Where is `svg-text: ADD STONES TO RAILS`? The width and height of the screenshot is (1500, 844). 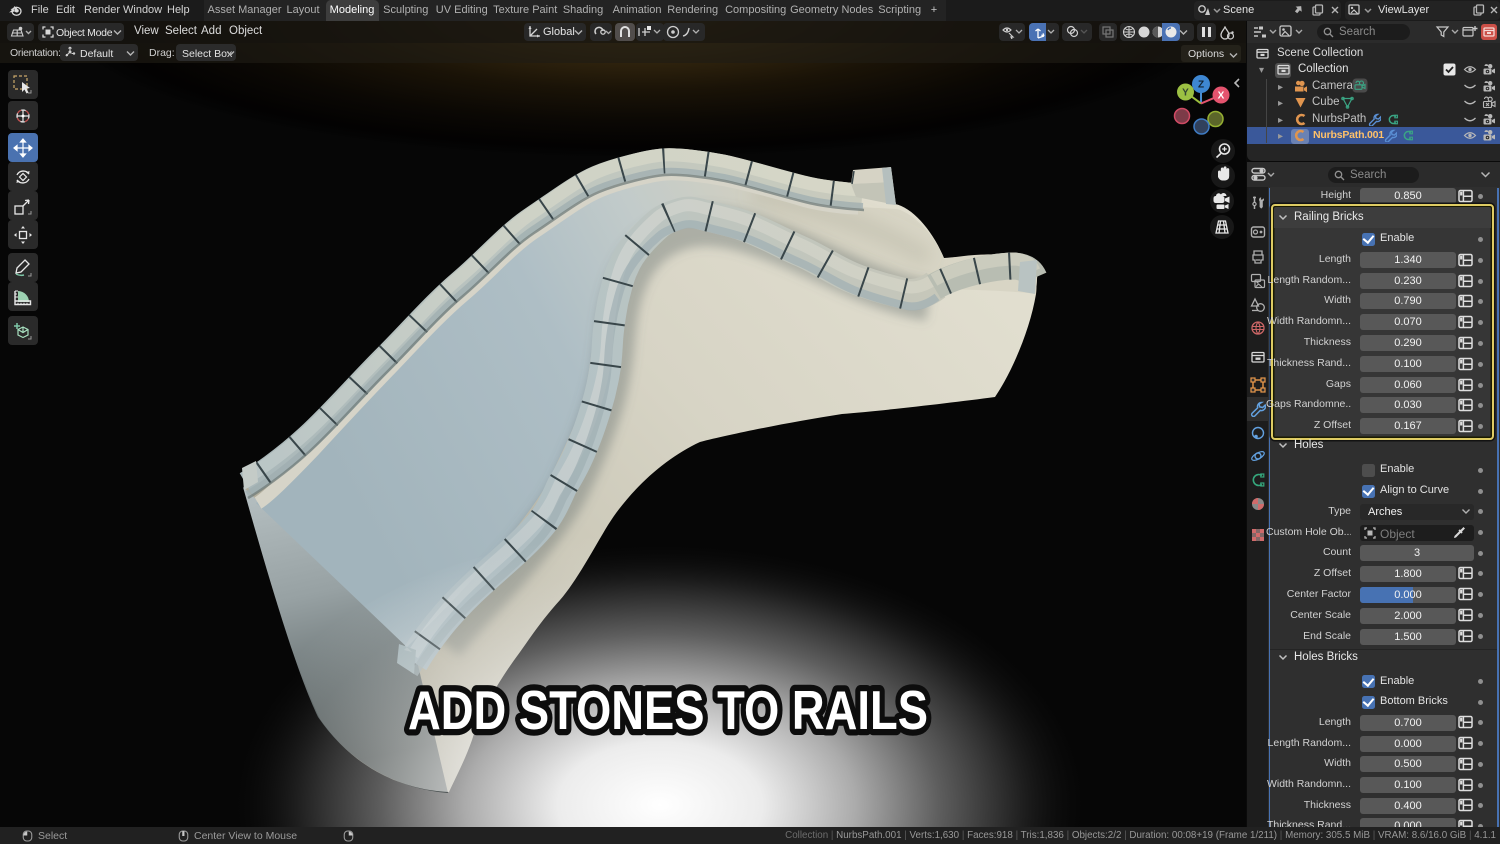
svg-text: ADD STONES TO RAILS is located at coordinates (668, 710).